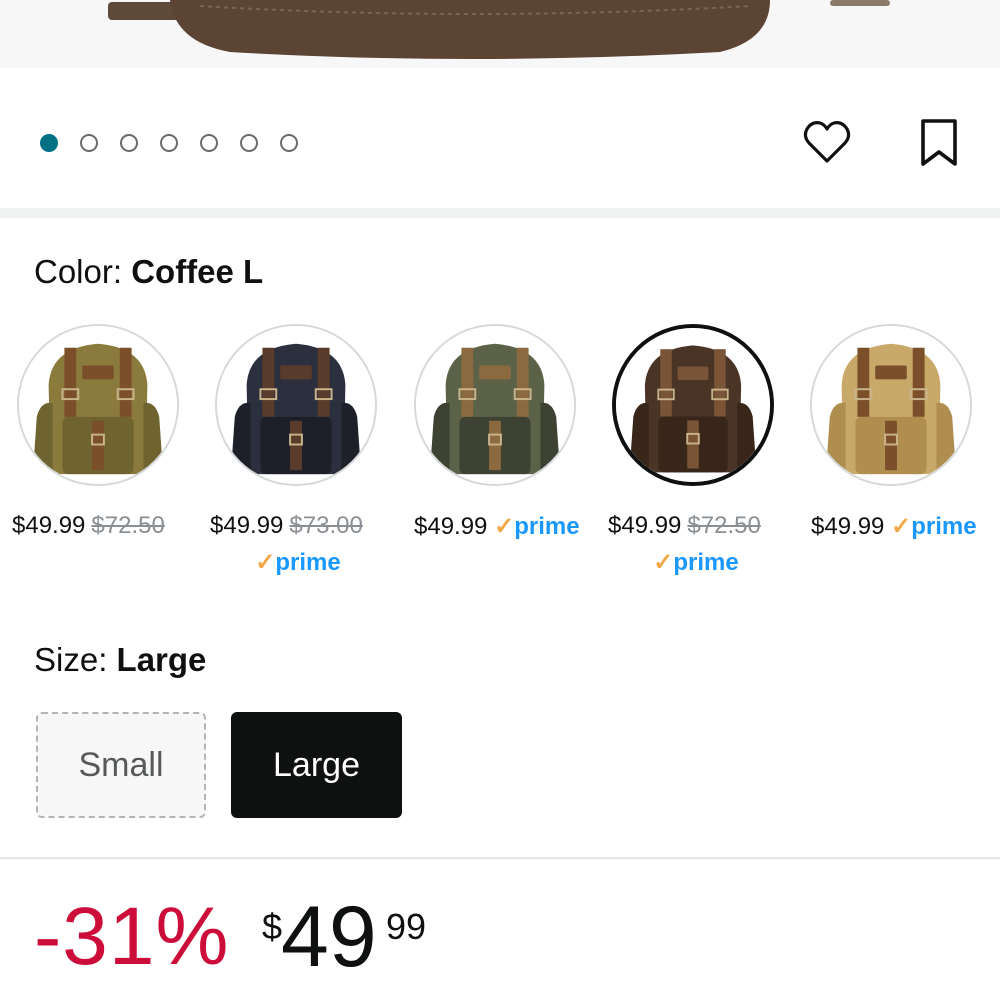  I want to click on color-swatch-khaki, so click(891, 405).